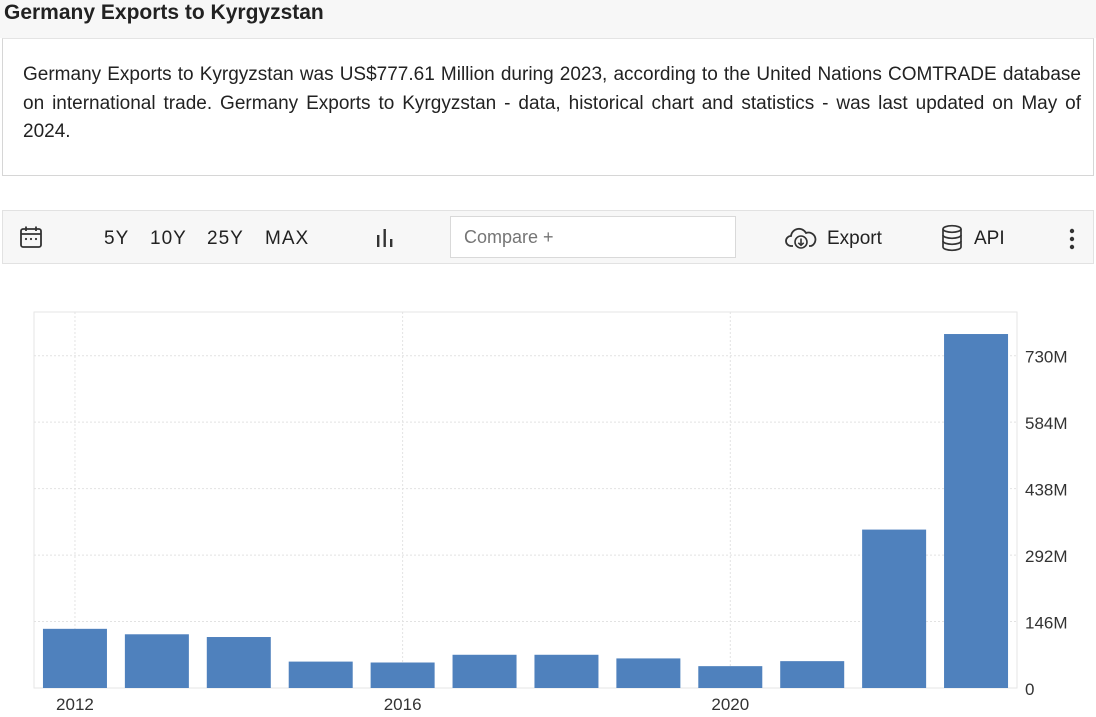  I want to click on export-button: Export, so click(854, 239).